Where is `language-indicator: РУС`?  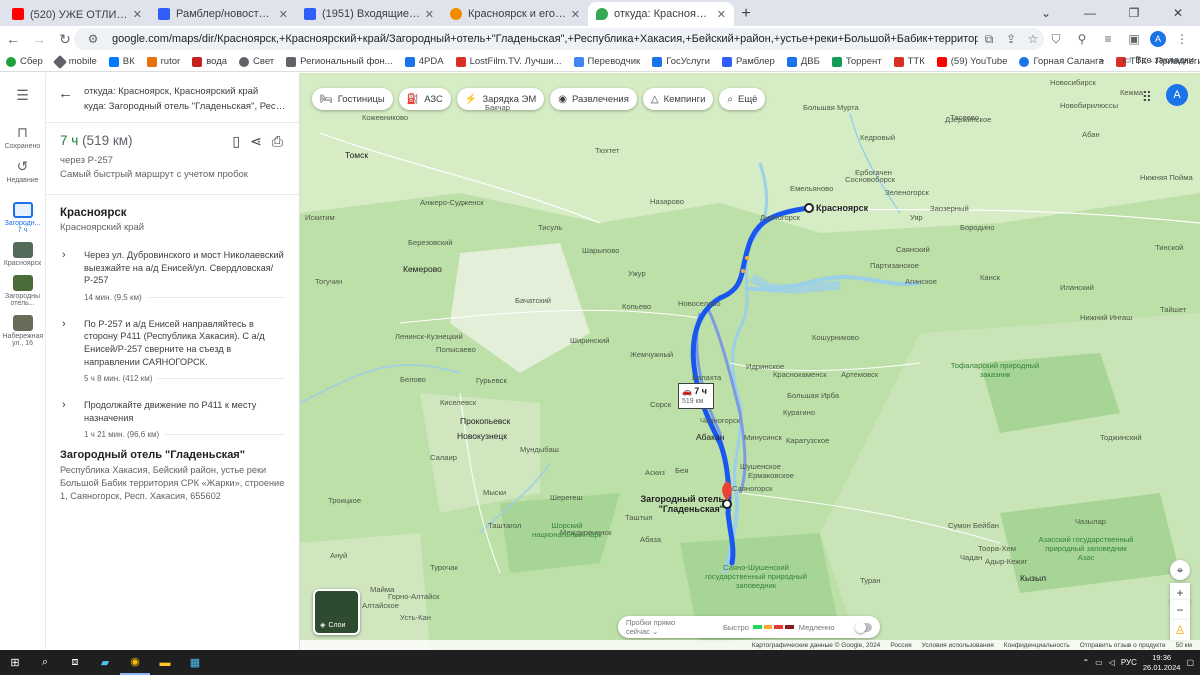
language-indicator: РУС is located at coordinates (1129, 662).